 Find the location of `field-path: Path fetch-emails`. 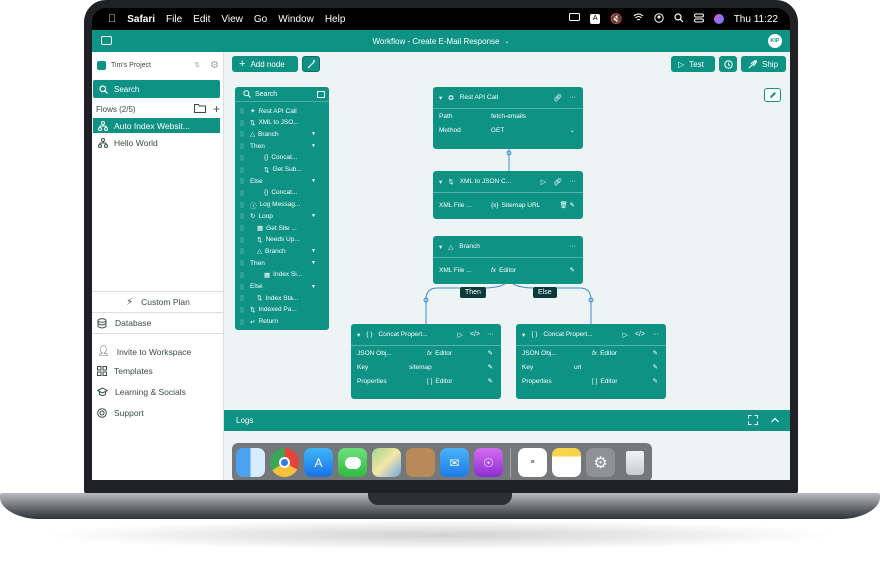

field-path: Path fetch-emails is located at coordinates (508, 116).